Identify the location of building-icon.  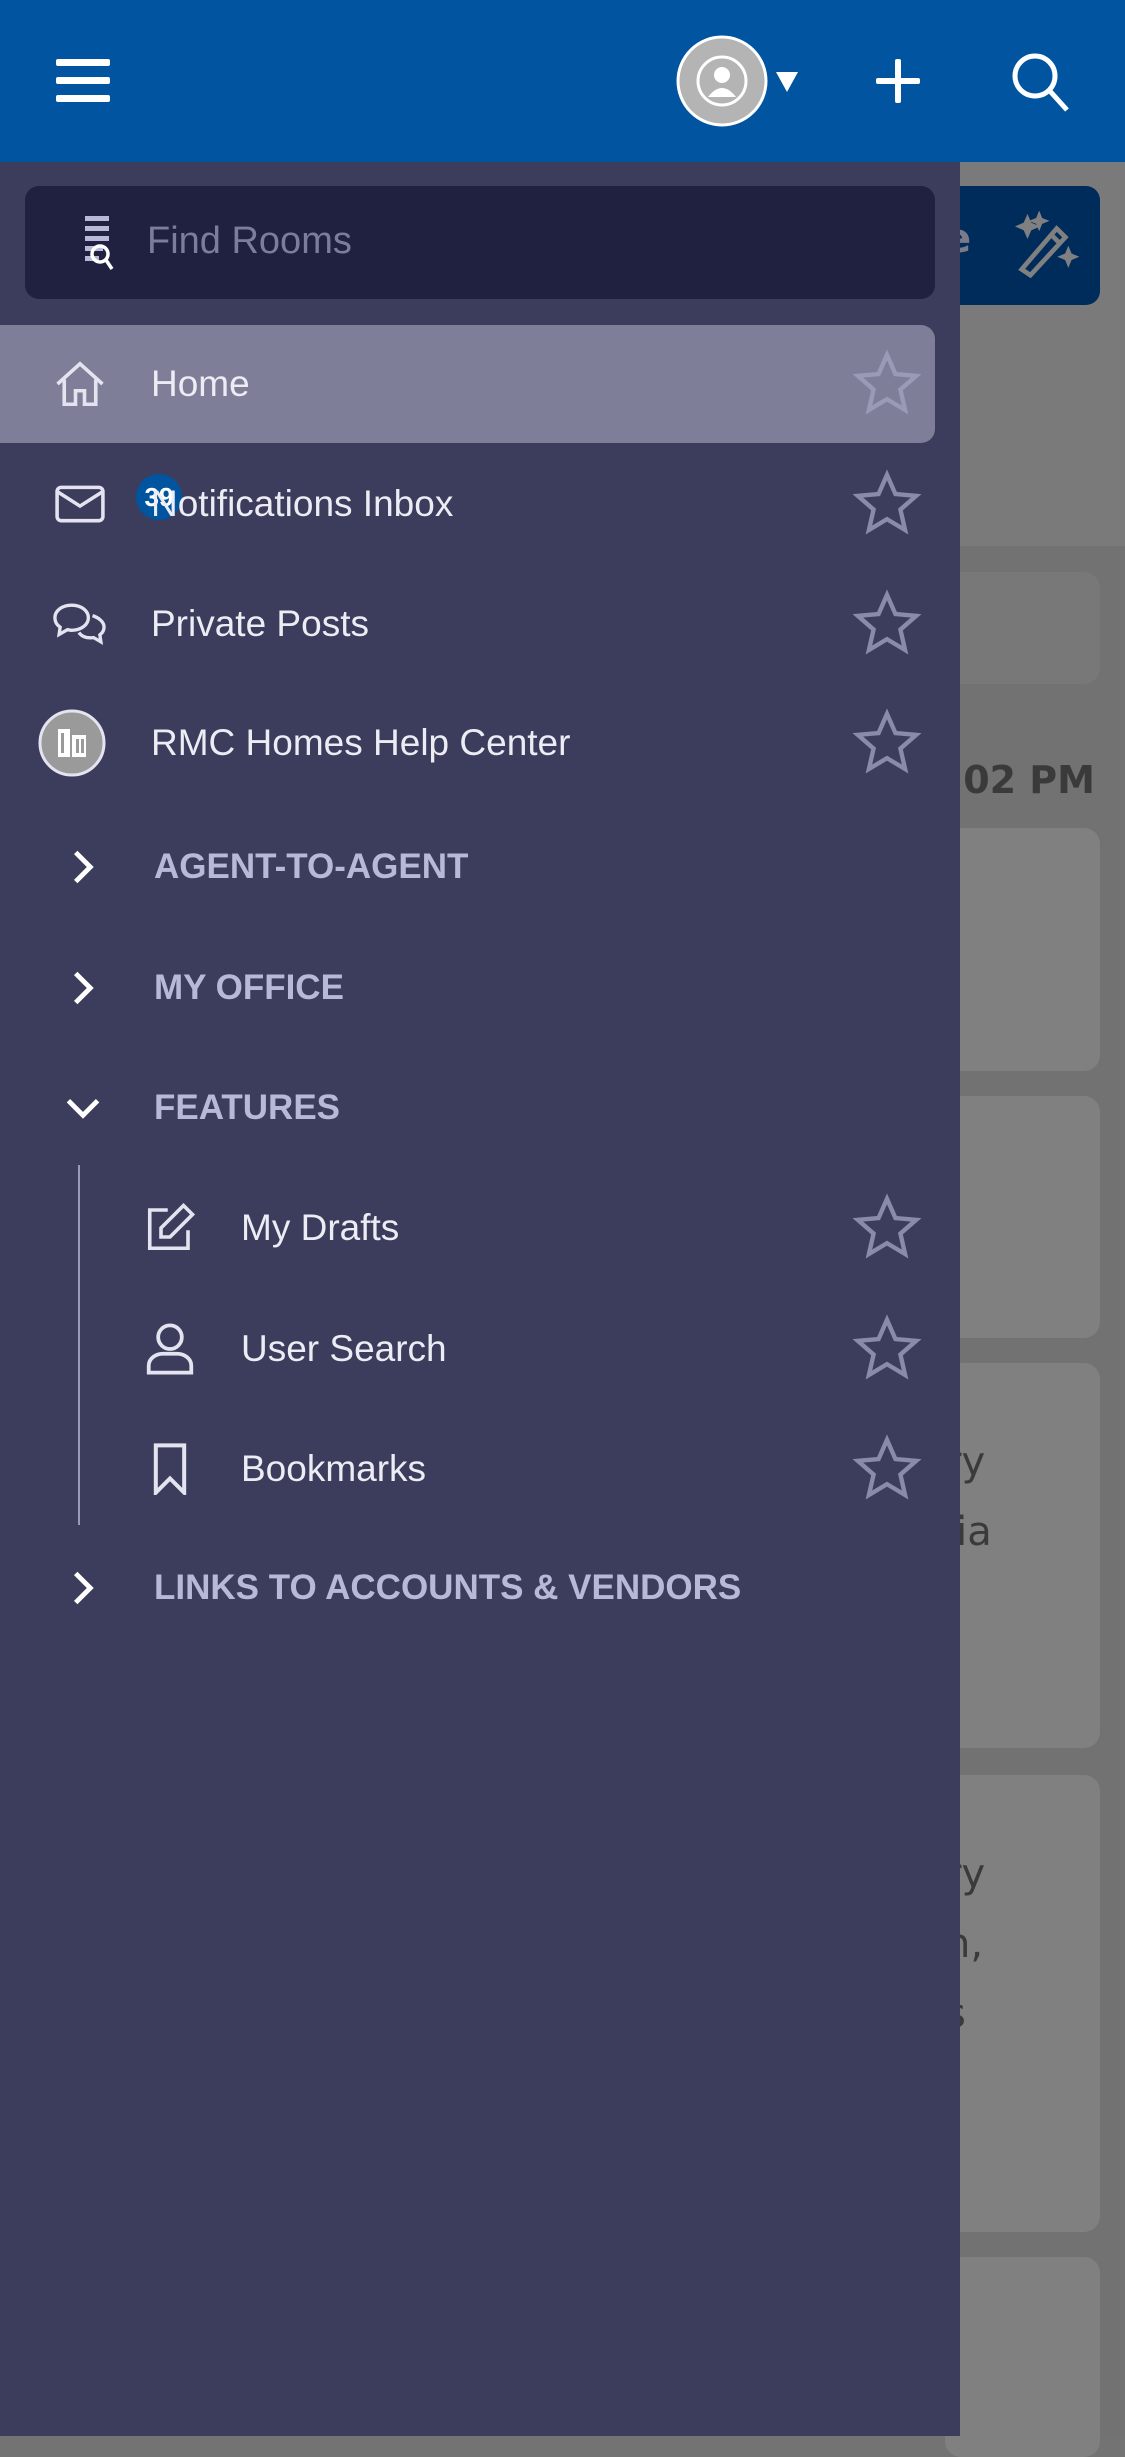
(72, 743).